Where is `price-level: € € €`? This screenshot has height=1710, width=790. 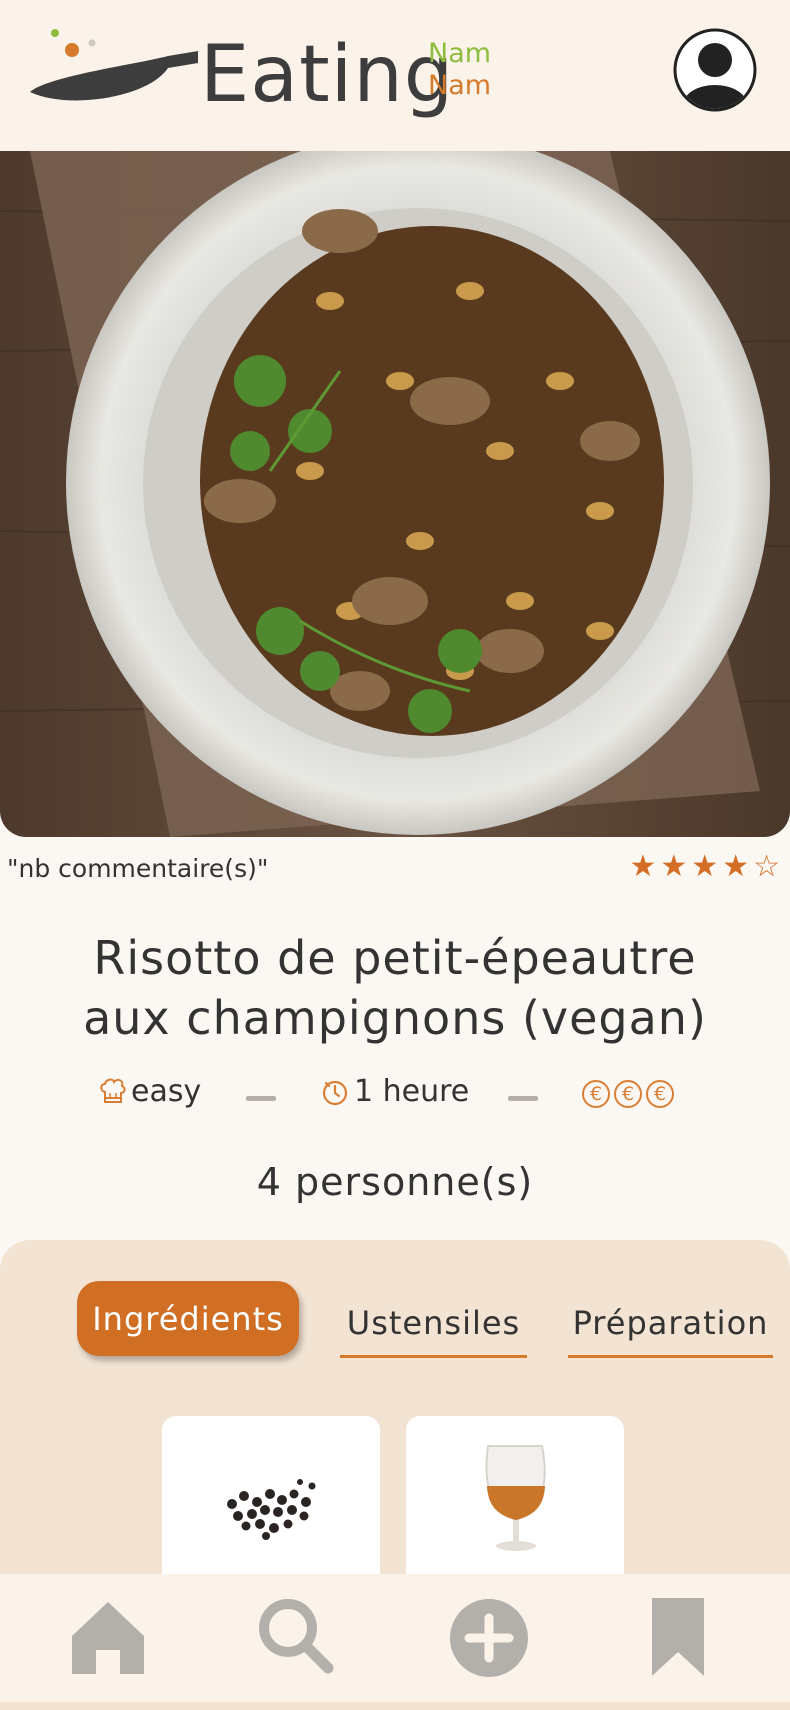 price-level: € € € is located at coordinates (628, 1094).